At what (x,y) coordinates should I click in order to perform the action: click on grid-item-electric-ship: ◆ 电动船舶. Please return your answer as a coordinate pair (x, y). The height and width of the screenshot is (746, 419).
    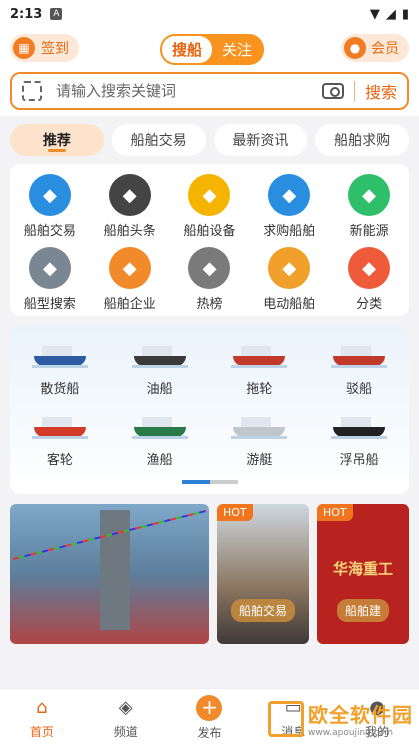
    Looking at the image, I should click on (289, 279).